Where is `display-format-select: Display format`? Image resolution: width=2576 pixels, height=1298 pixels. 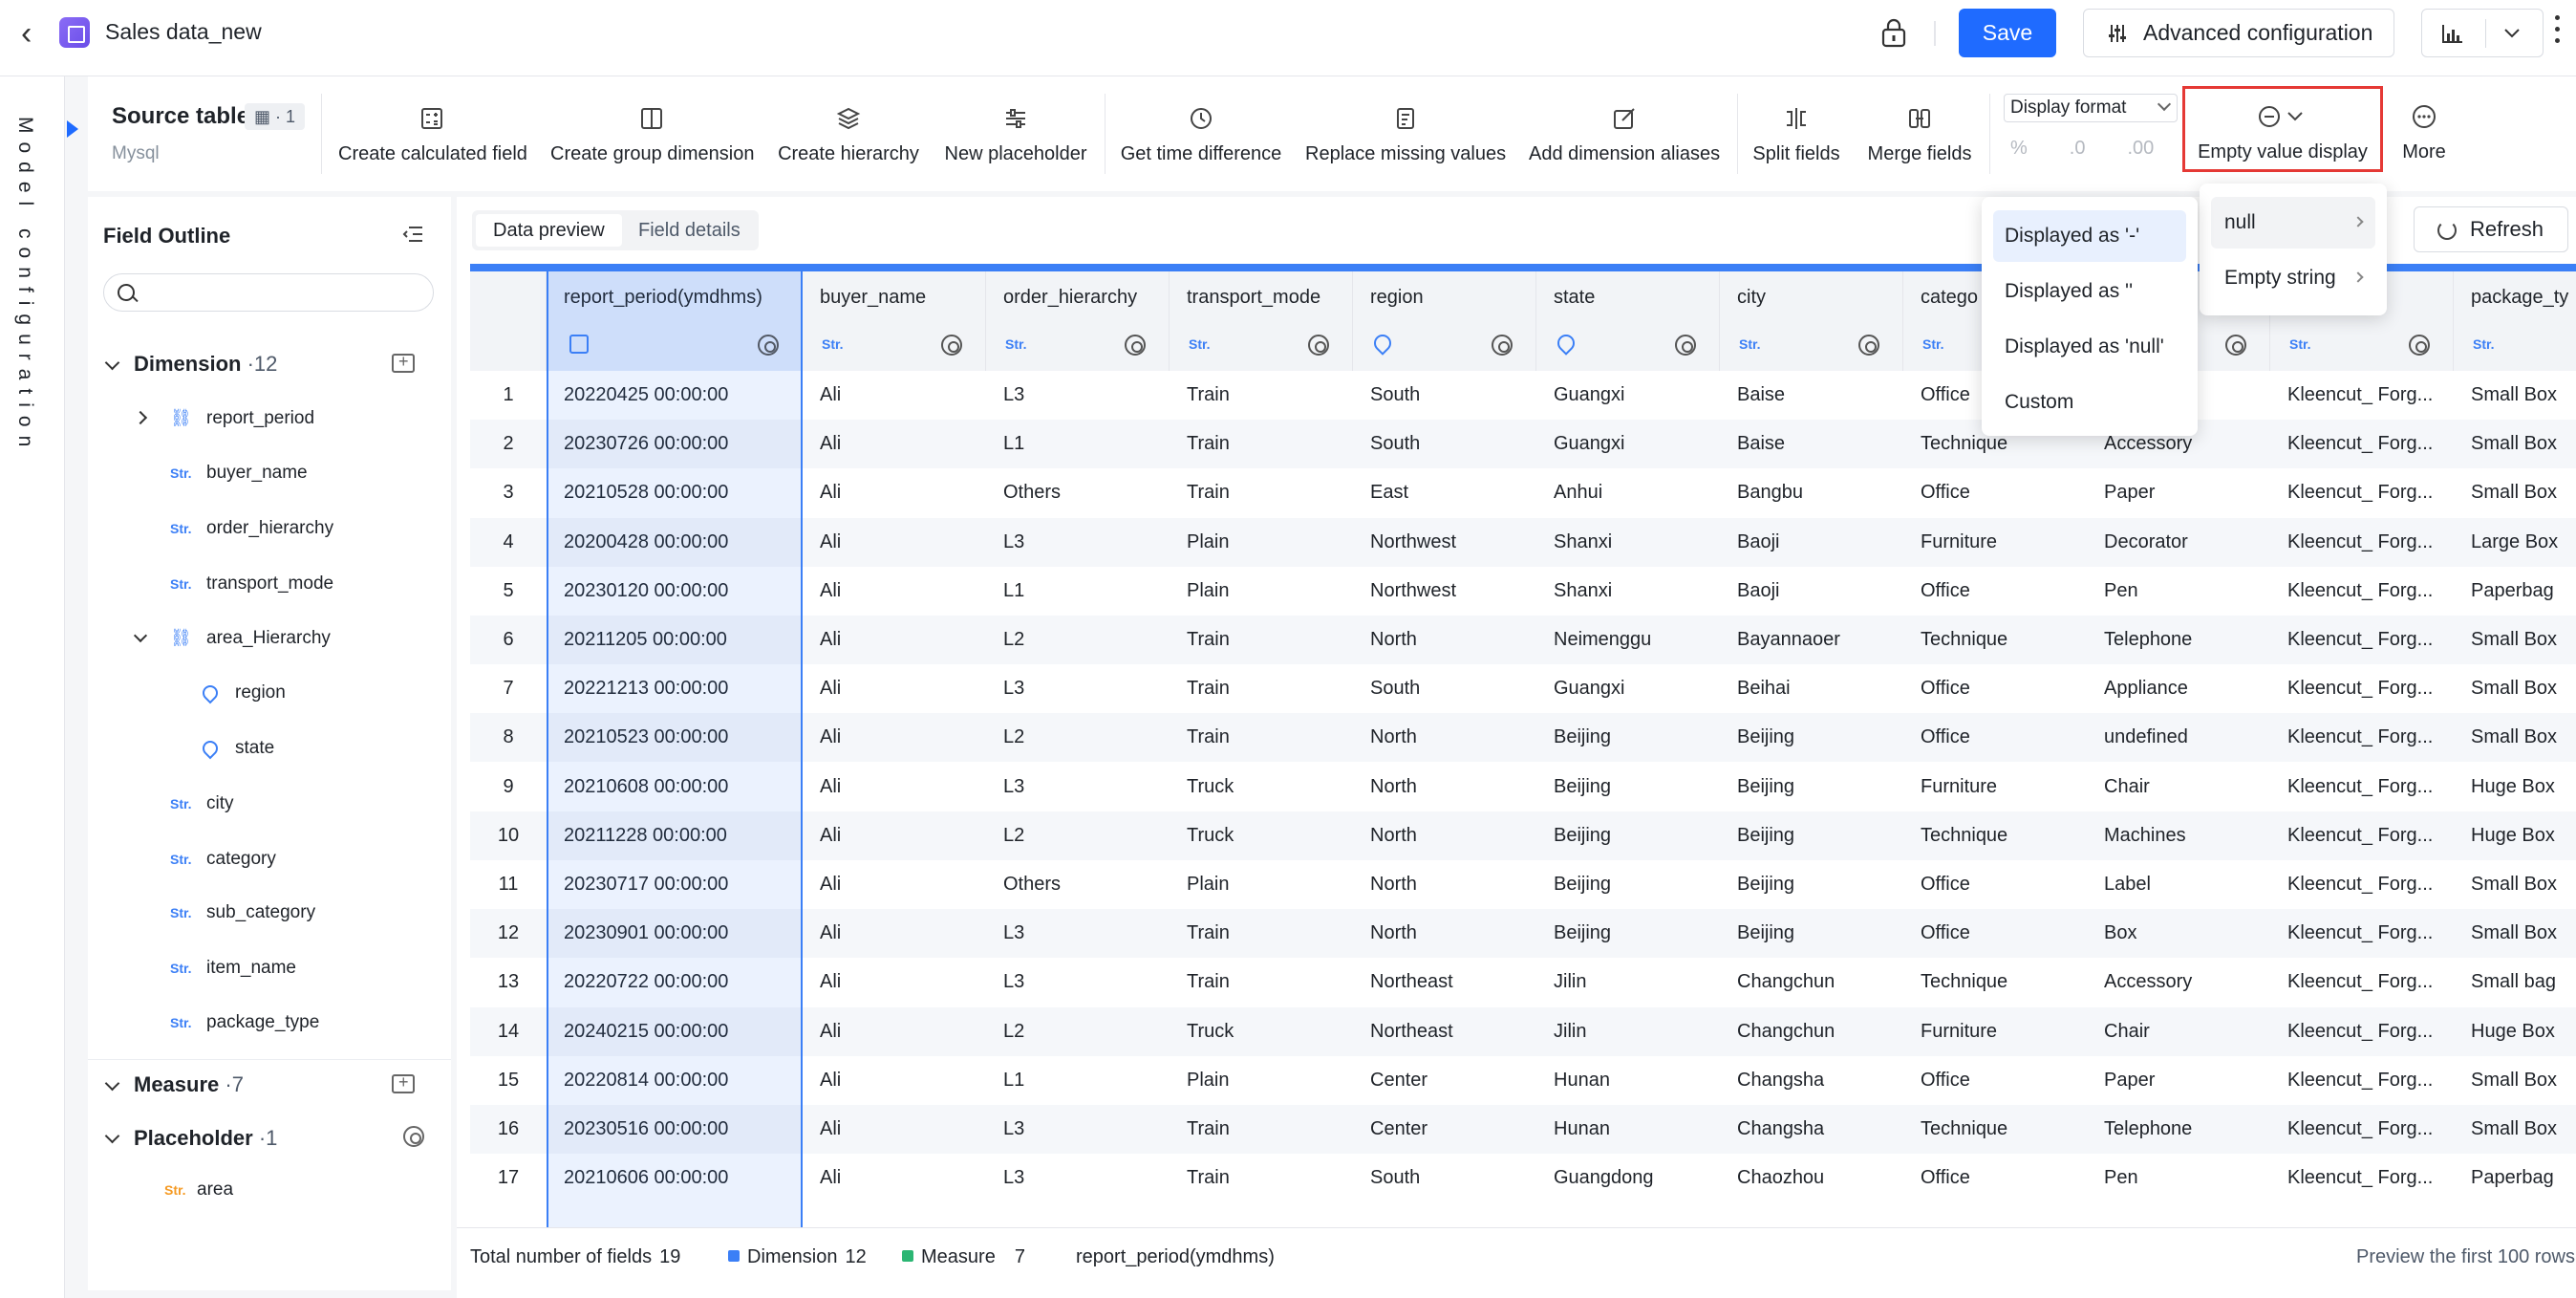
display-format-select: Display format is located at coordinates (2091, 108).